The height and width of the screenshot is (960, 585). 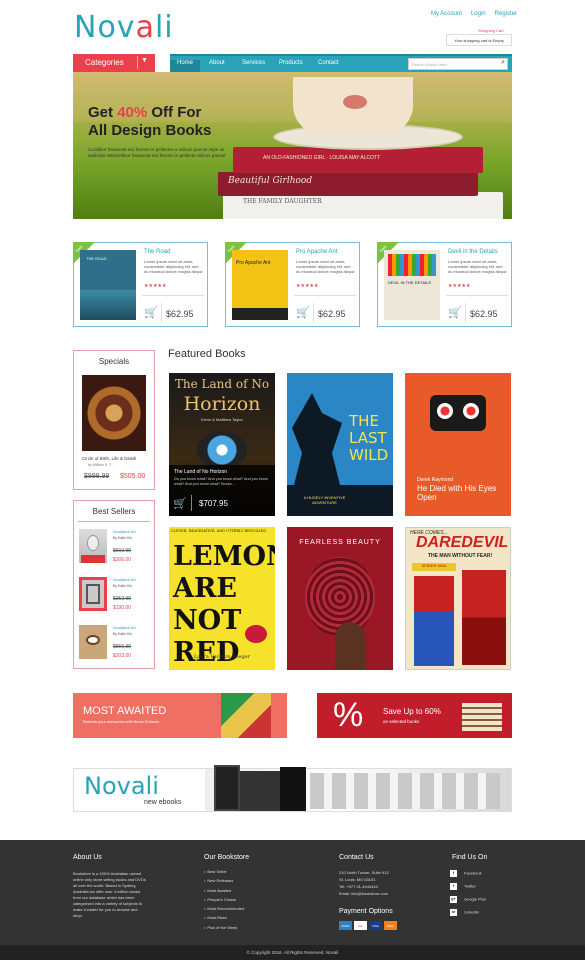 I want to click on nav-services: Services, so click(x=253, y=63).